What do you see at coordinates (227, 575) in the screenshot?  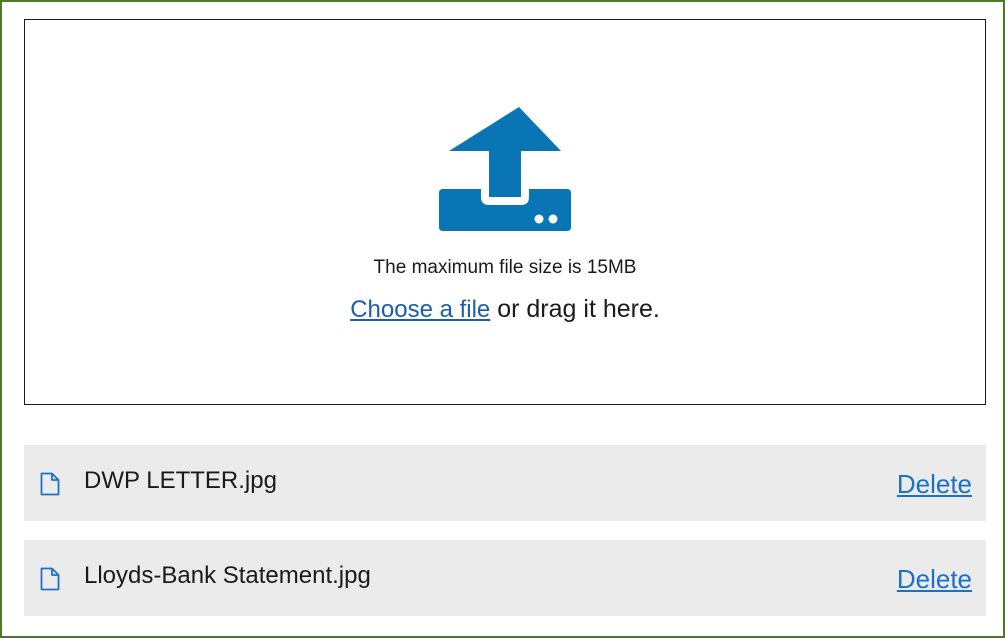 I see `file-name: Lloyds-Bank Statement.jpg` at bounding box center [227, 575].